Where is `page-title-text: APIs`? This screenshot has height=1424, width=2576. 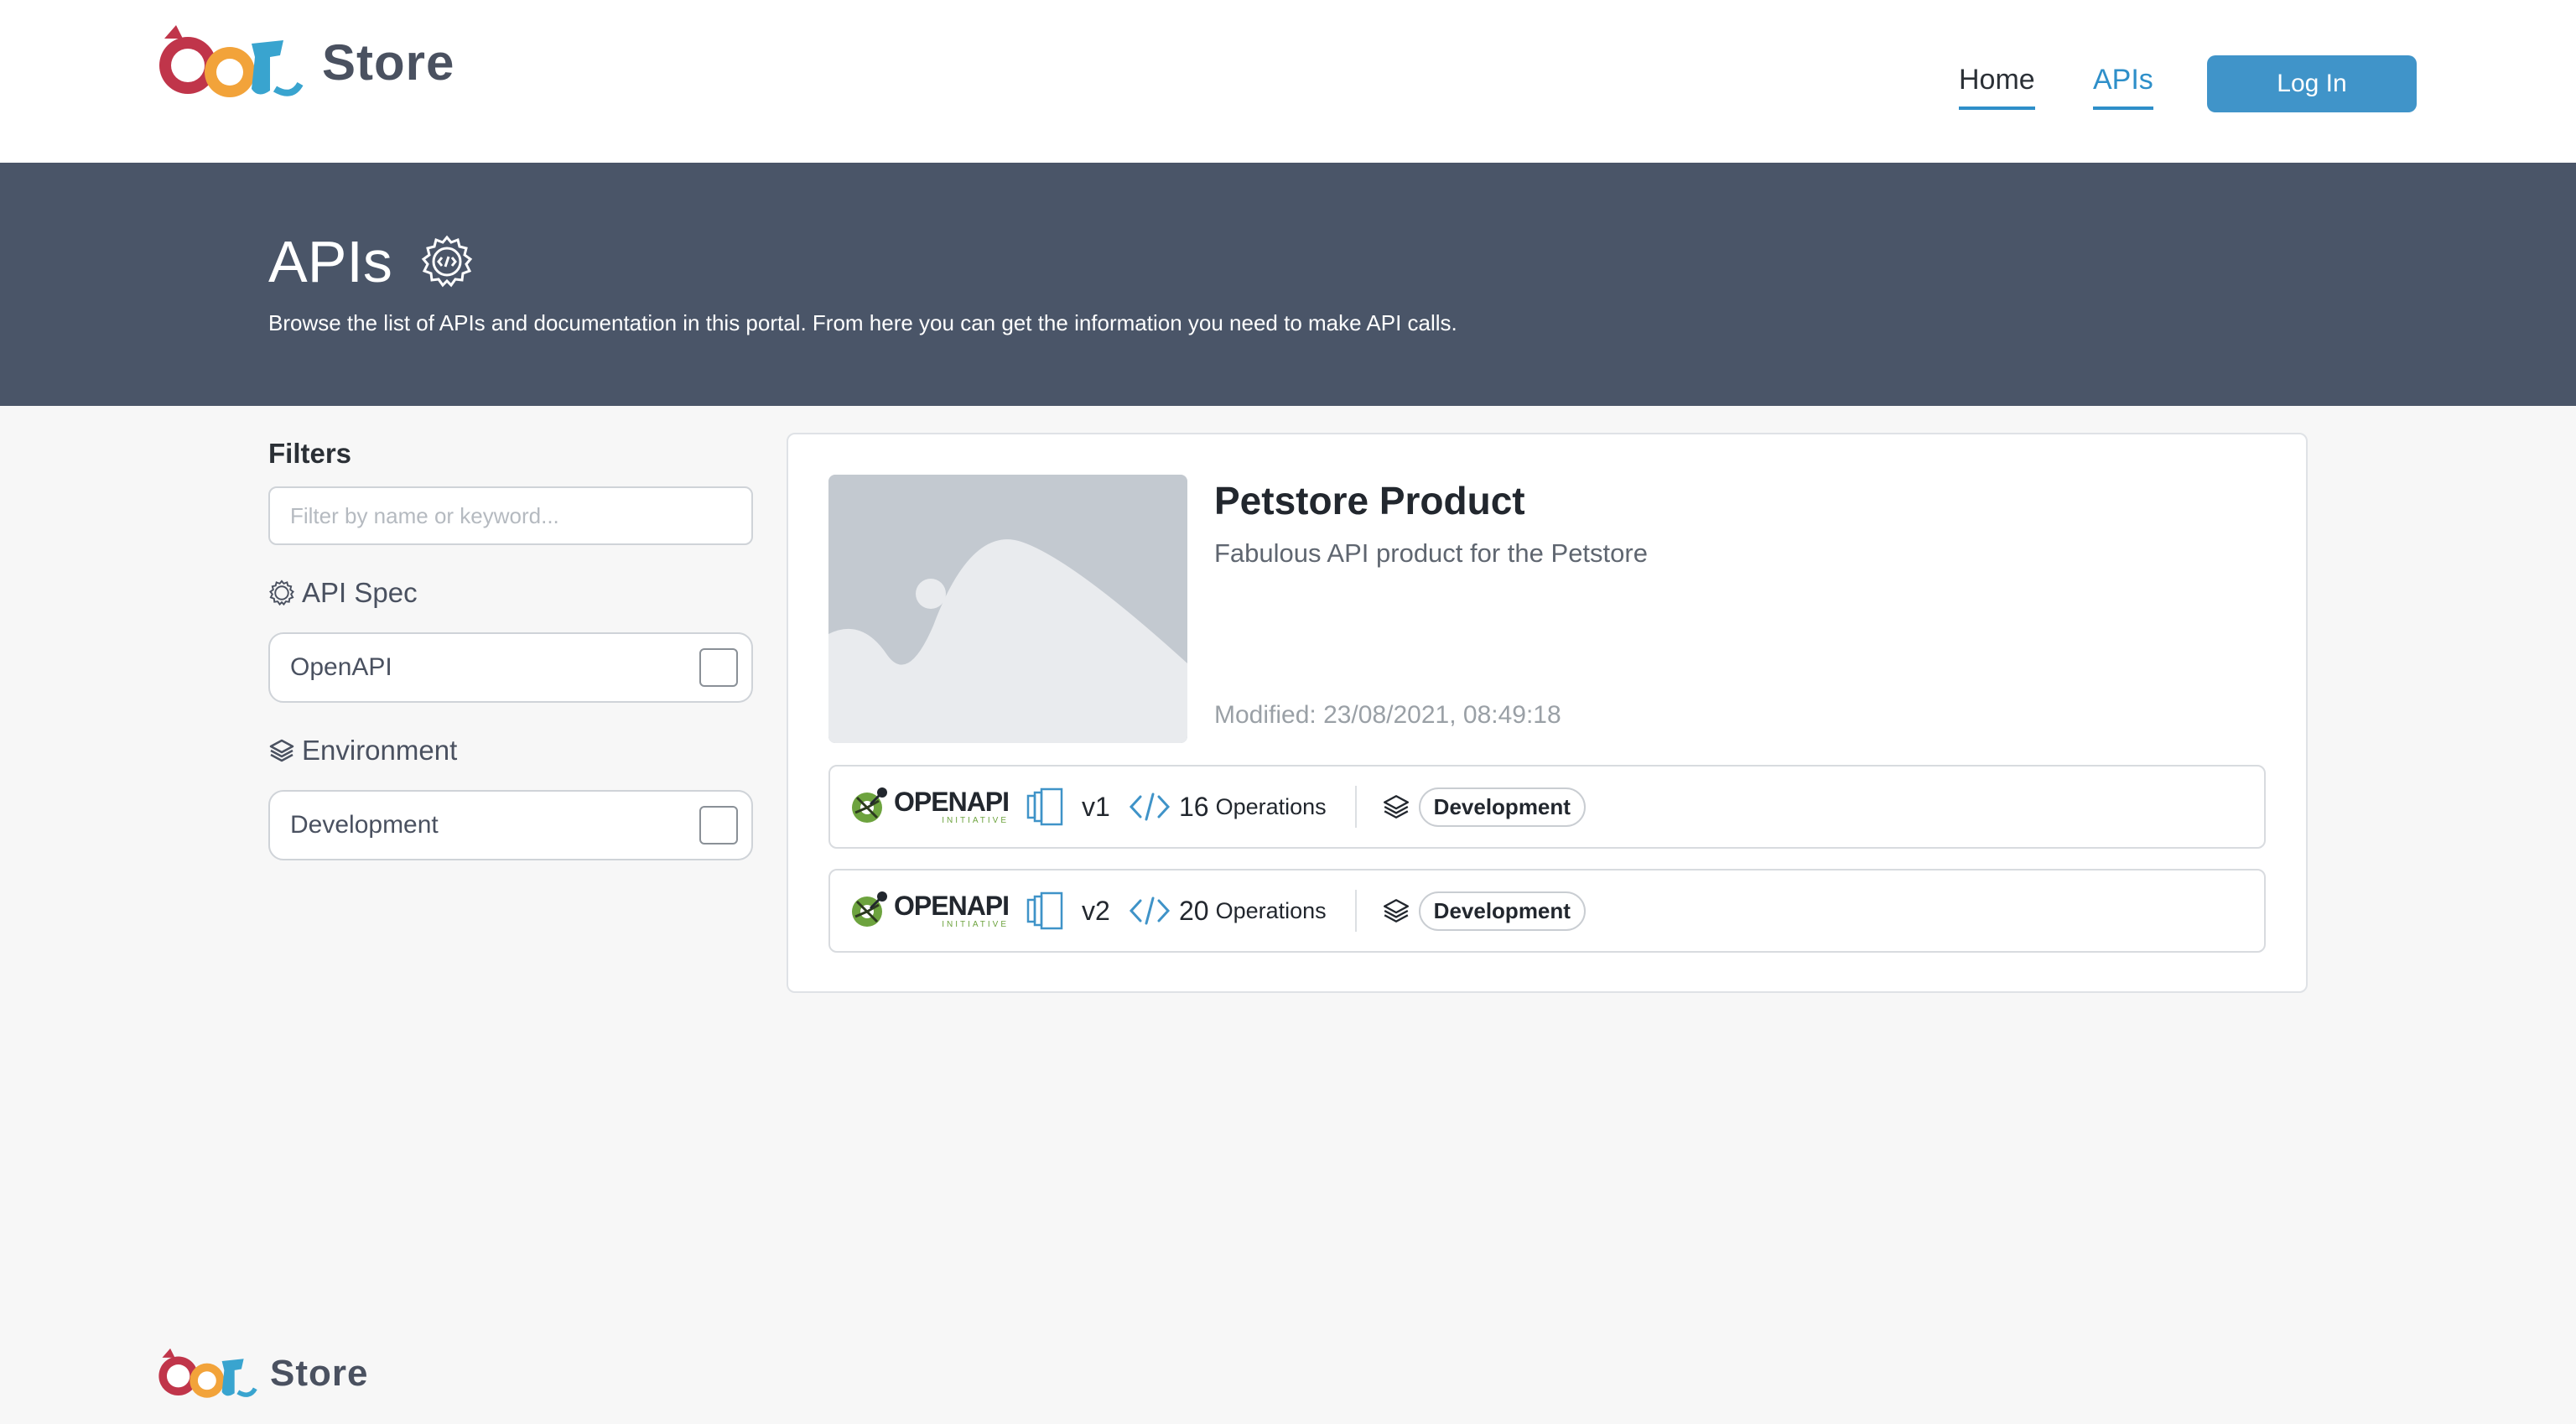 page-title-text: APIs is located at coordinates (330, 261).